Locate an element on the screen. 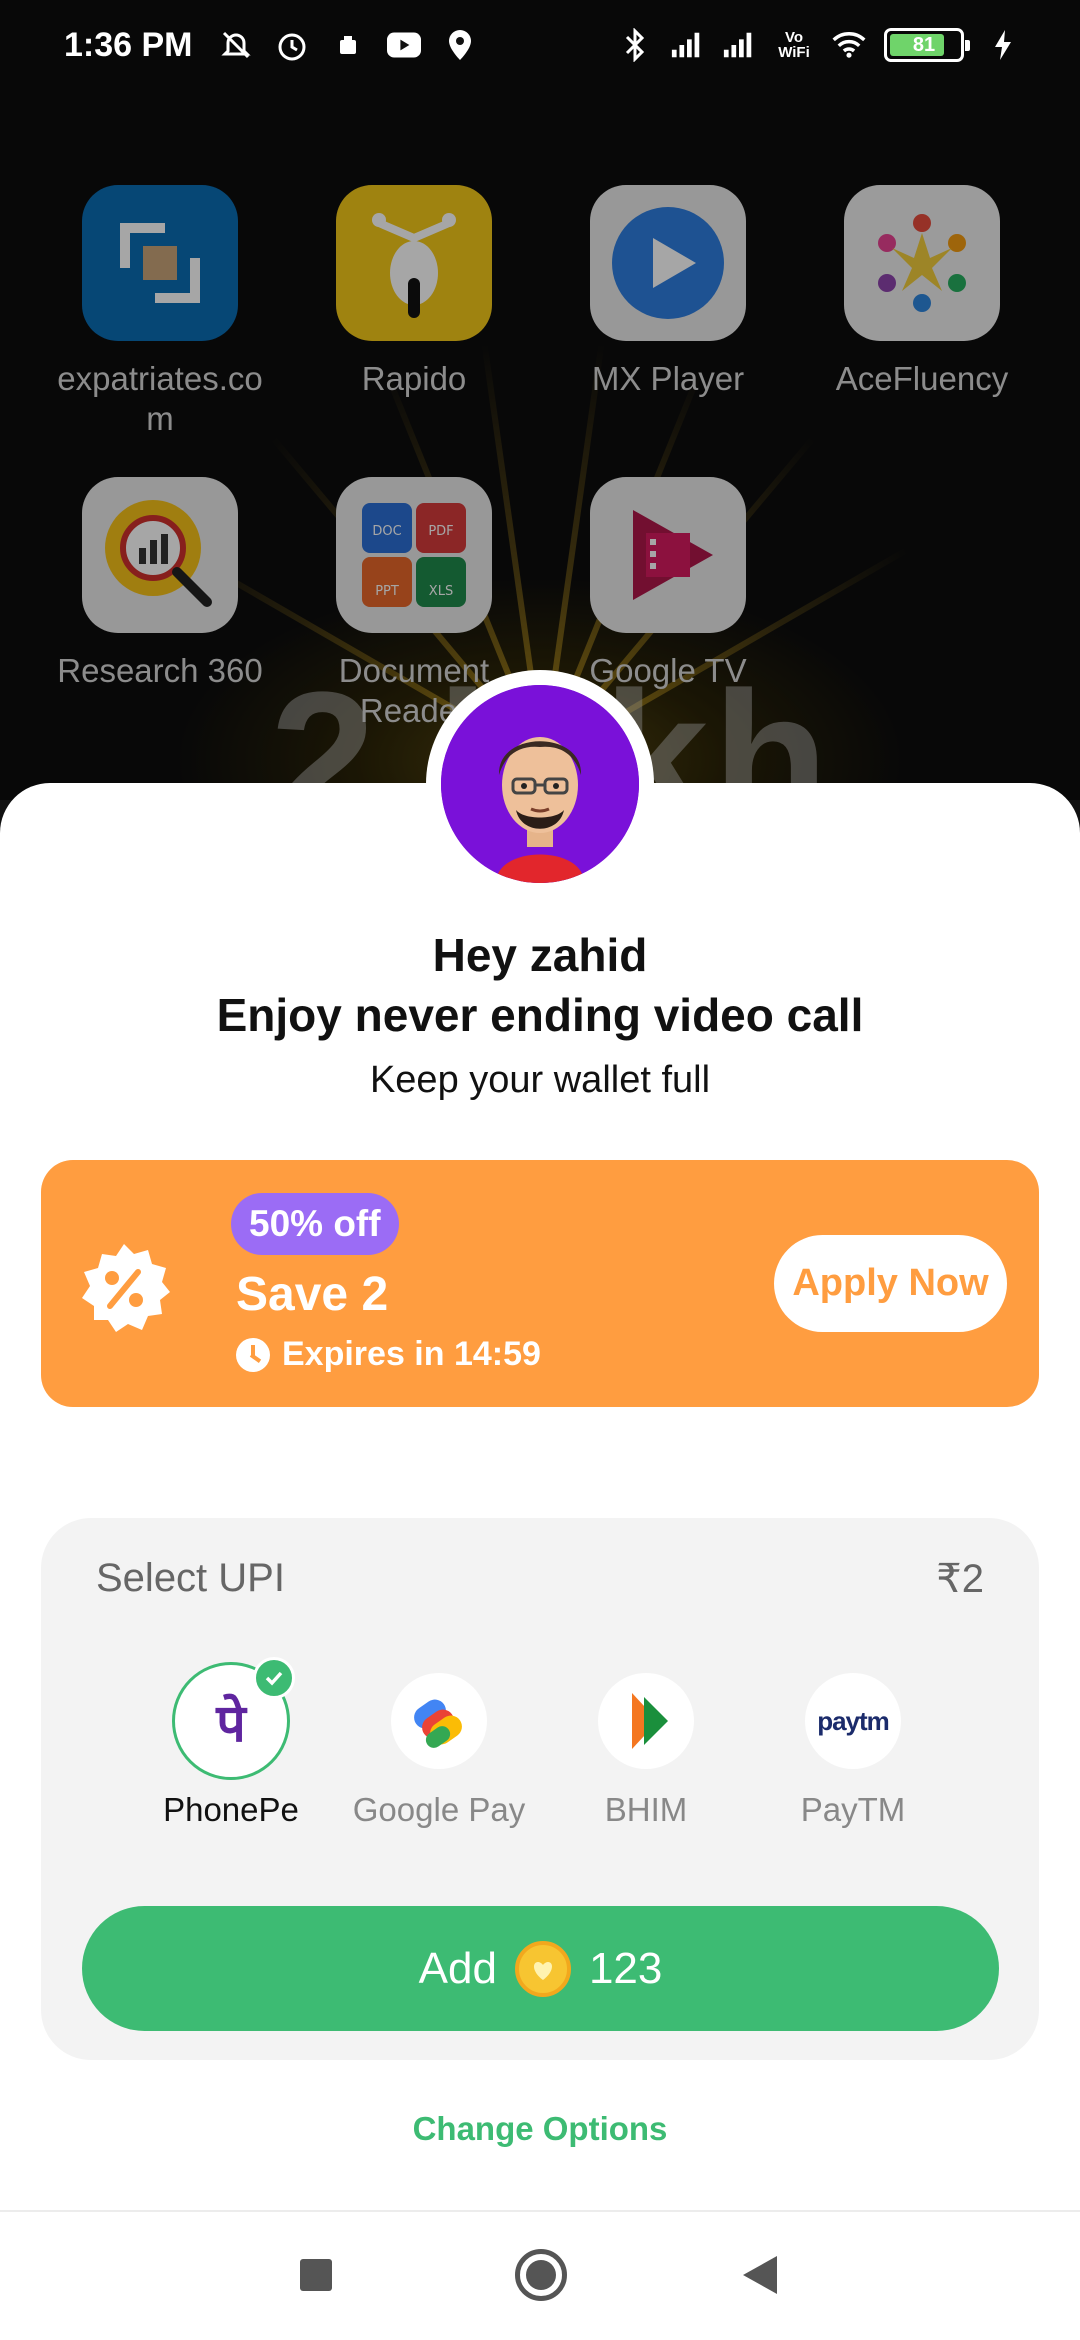  upi-option-paytm: paytm PayTM is located at coordinates (853, 1751).